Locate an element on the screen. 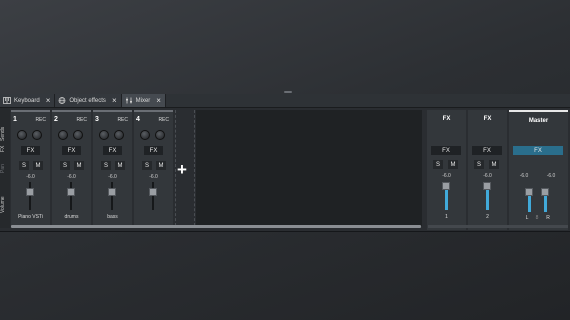 The width and height of the screenshot is (570, 320). channel-strip: 1 REC FX S M -6.0 Piano VSTi is located at coordinates (30, 168).